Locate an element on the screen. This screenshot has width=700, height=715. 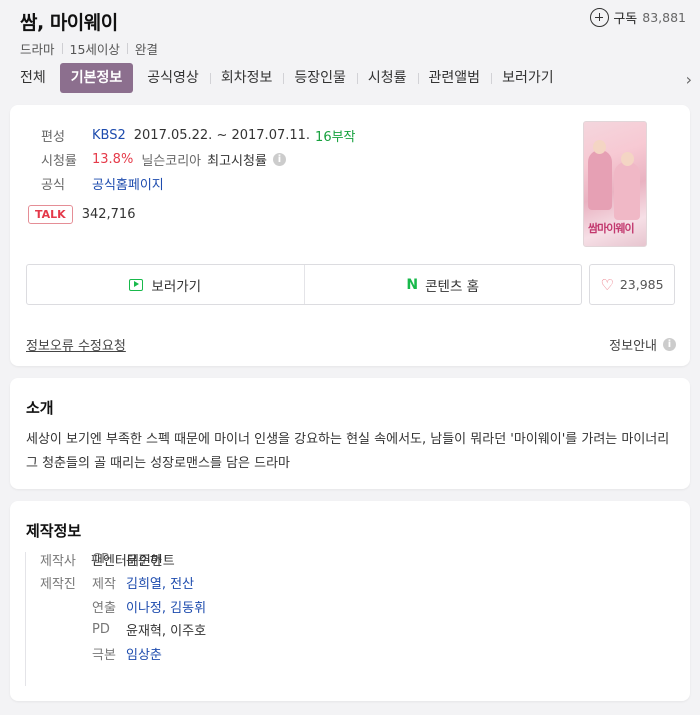
poster-title: 쌈마이웨이 is located at coordinates (611, 228).